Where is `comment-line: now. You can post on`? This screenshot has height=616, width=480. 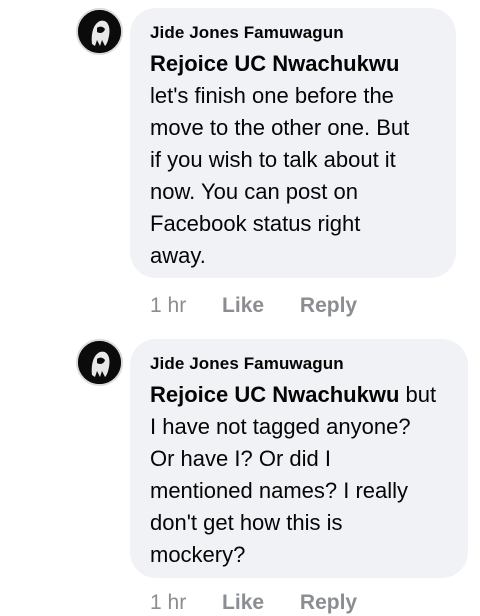 comment-line: now. You can post on is located at coordinates (254, 191).